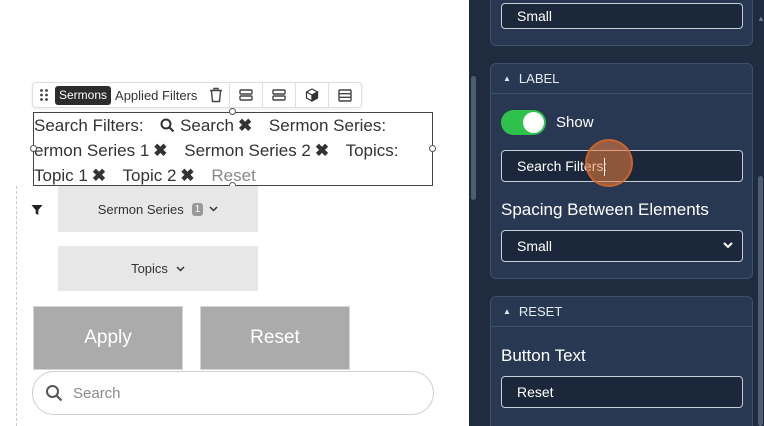 The height and width of the screenshot is (426, 764). What do you see at coordinates (33, 148) in the screenshot?
I see `resize-handle-left` at bounding box center [33, 148].